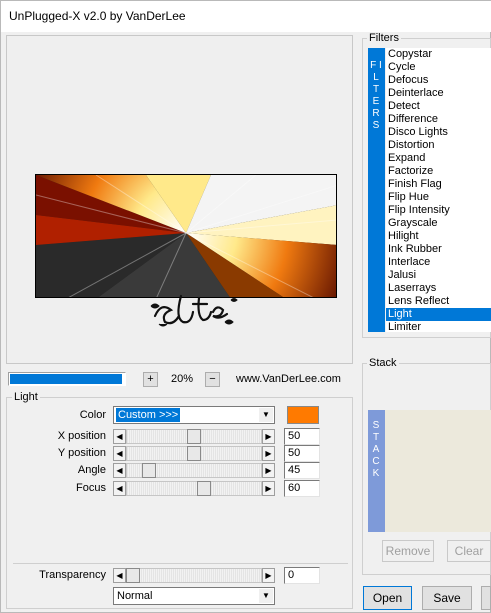 The image size is (491, 613). I want to click on filter-list-item: Detect, so click(438, 106).